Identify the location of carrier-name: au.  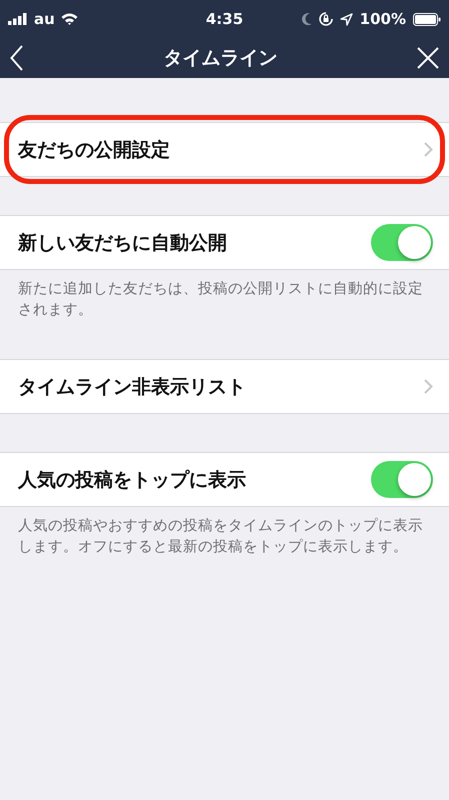
(44, 19).